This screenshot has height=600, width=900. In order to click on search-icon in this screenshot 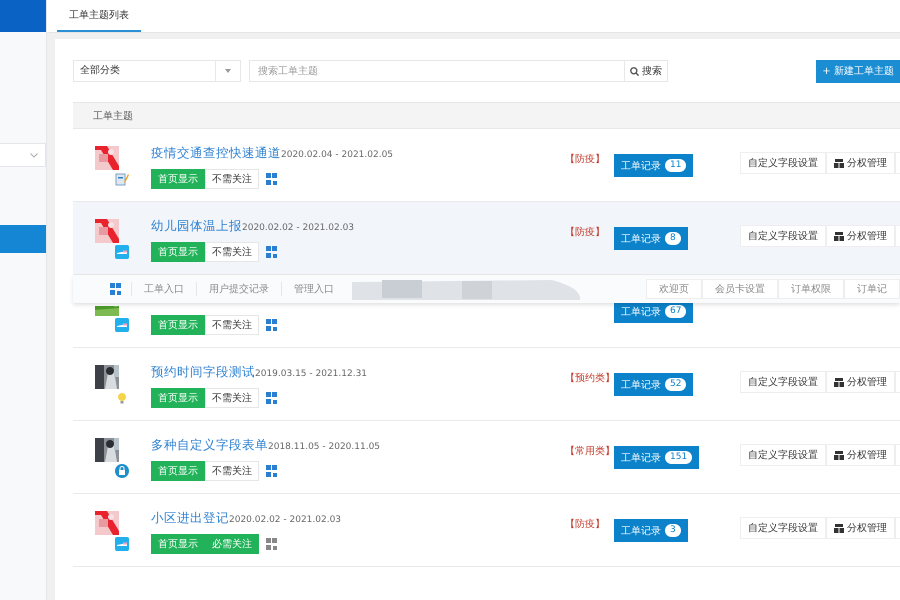, I will do `click(634, 71)`.